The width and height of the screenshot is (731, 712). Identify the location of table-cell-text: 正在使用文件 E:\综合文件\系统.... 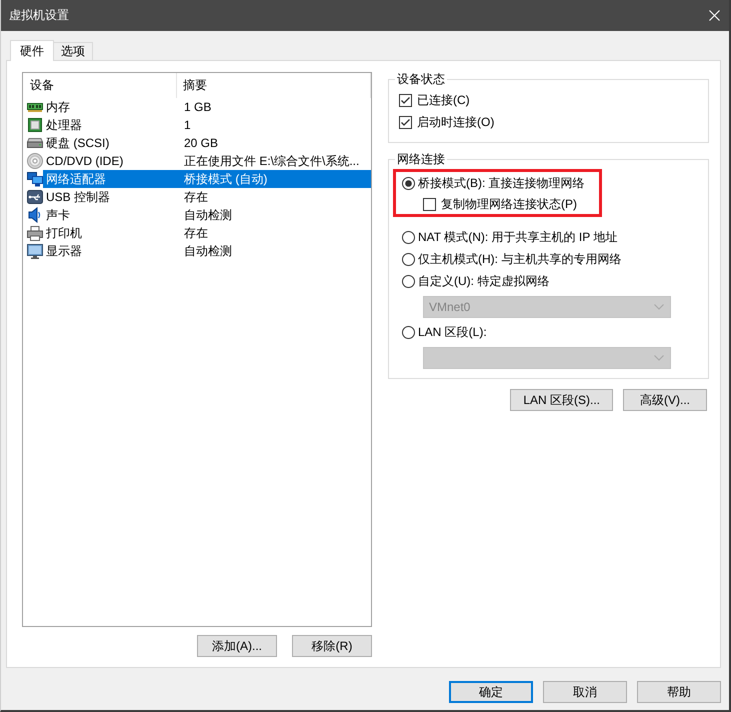
(272, 161).